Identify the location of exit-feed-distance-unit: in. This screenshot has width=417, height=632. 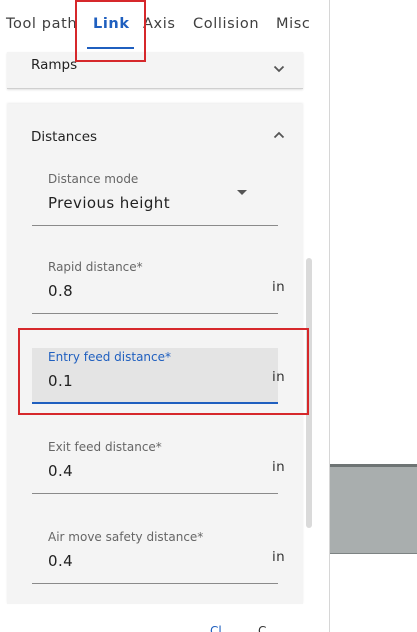
(279, 467).